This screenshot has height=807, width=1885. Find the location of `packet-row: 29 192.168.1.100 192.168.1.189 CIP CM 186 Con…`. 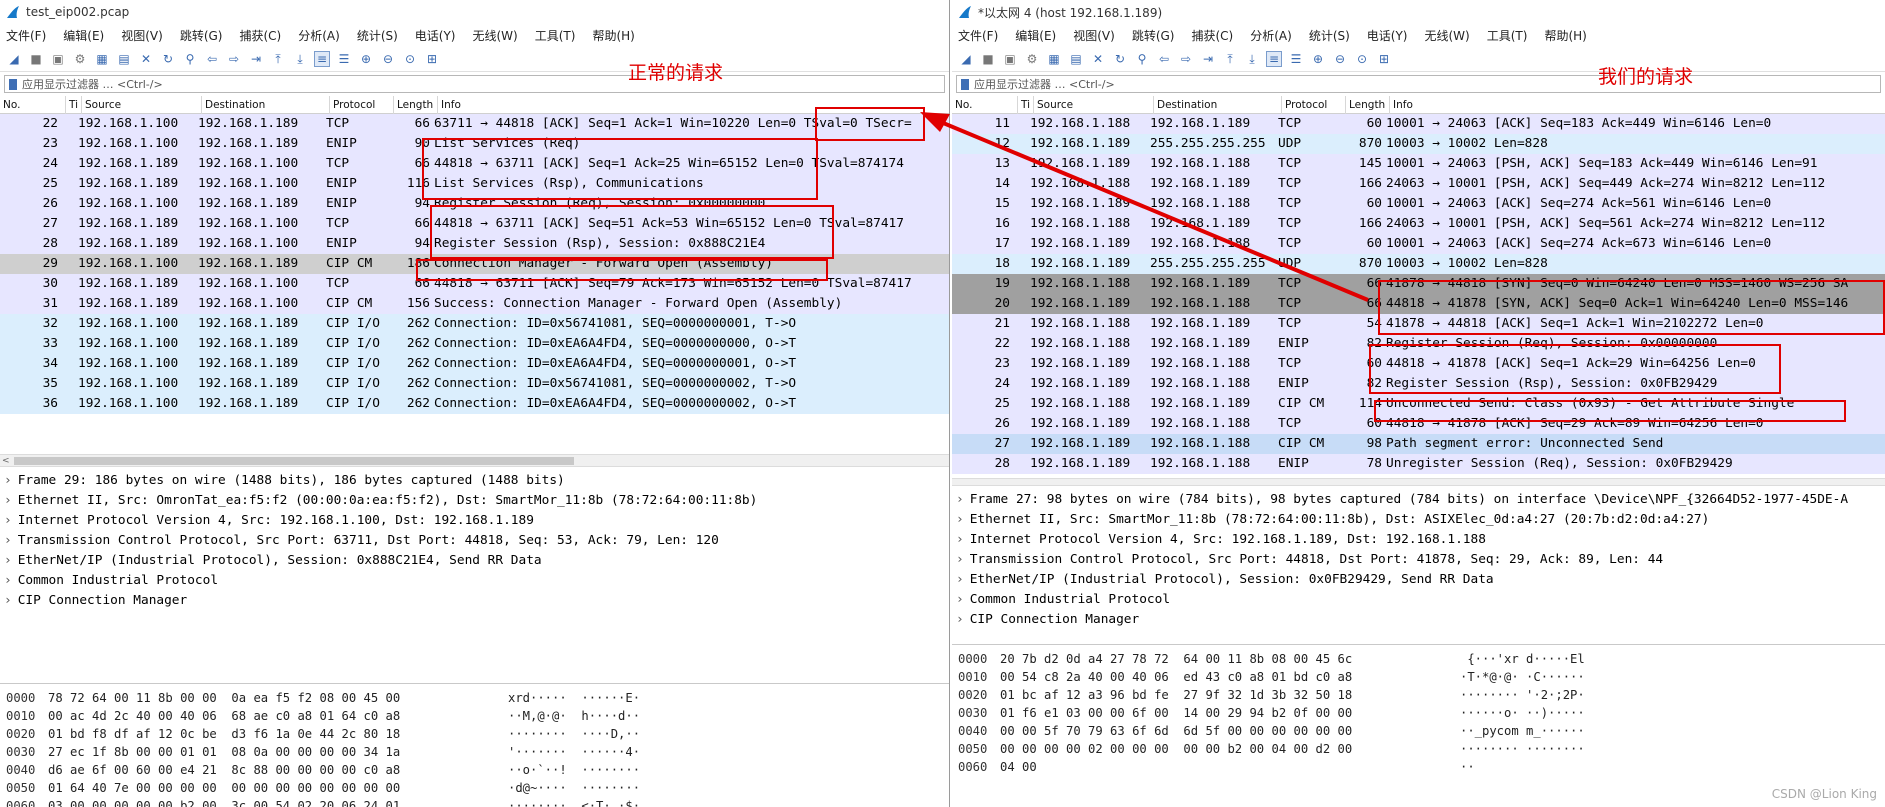

packet-row: 29 192.168.1.100 192.168.1.189 CIP CM 186 Con… is located at coordinates (474, 264).